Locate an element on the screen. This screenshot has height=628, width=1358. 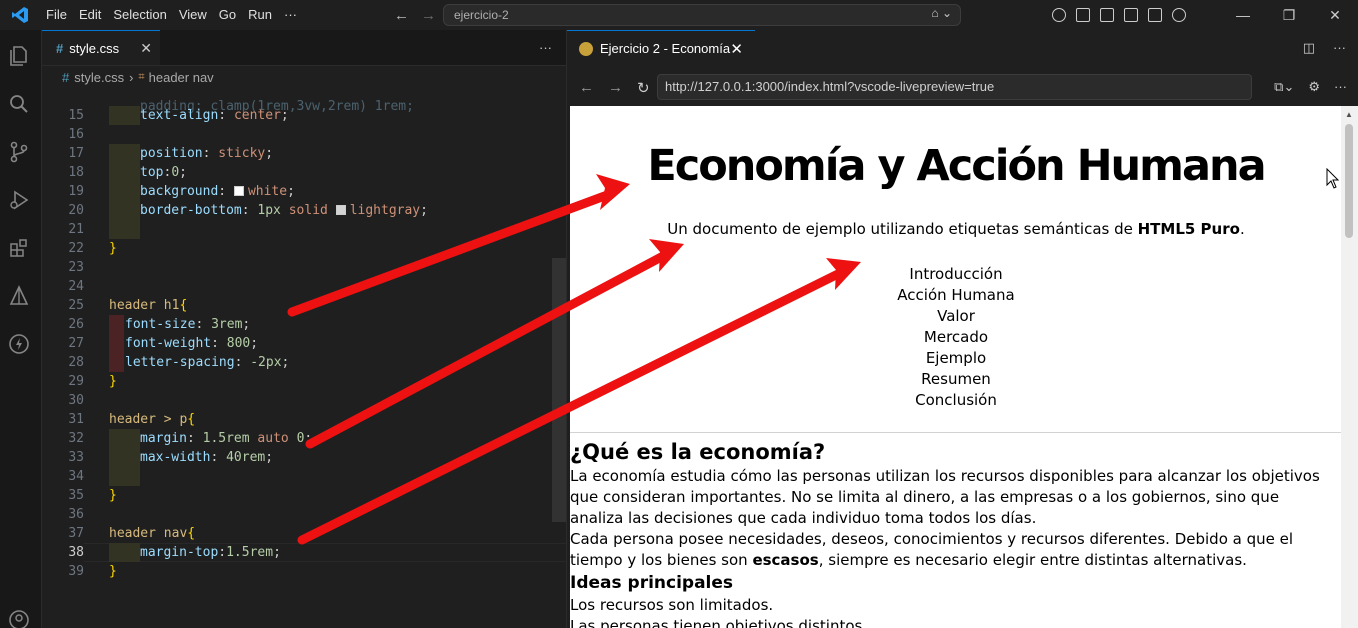
nav-link-mercado: Mercado is located at coordinates (956, 337).